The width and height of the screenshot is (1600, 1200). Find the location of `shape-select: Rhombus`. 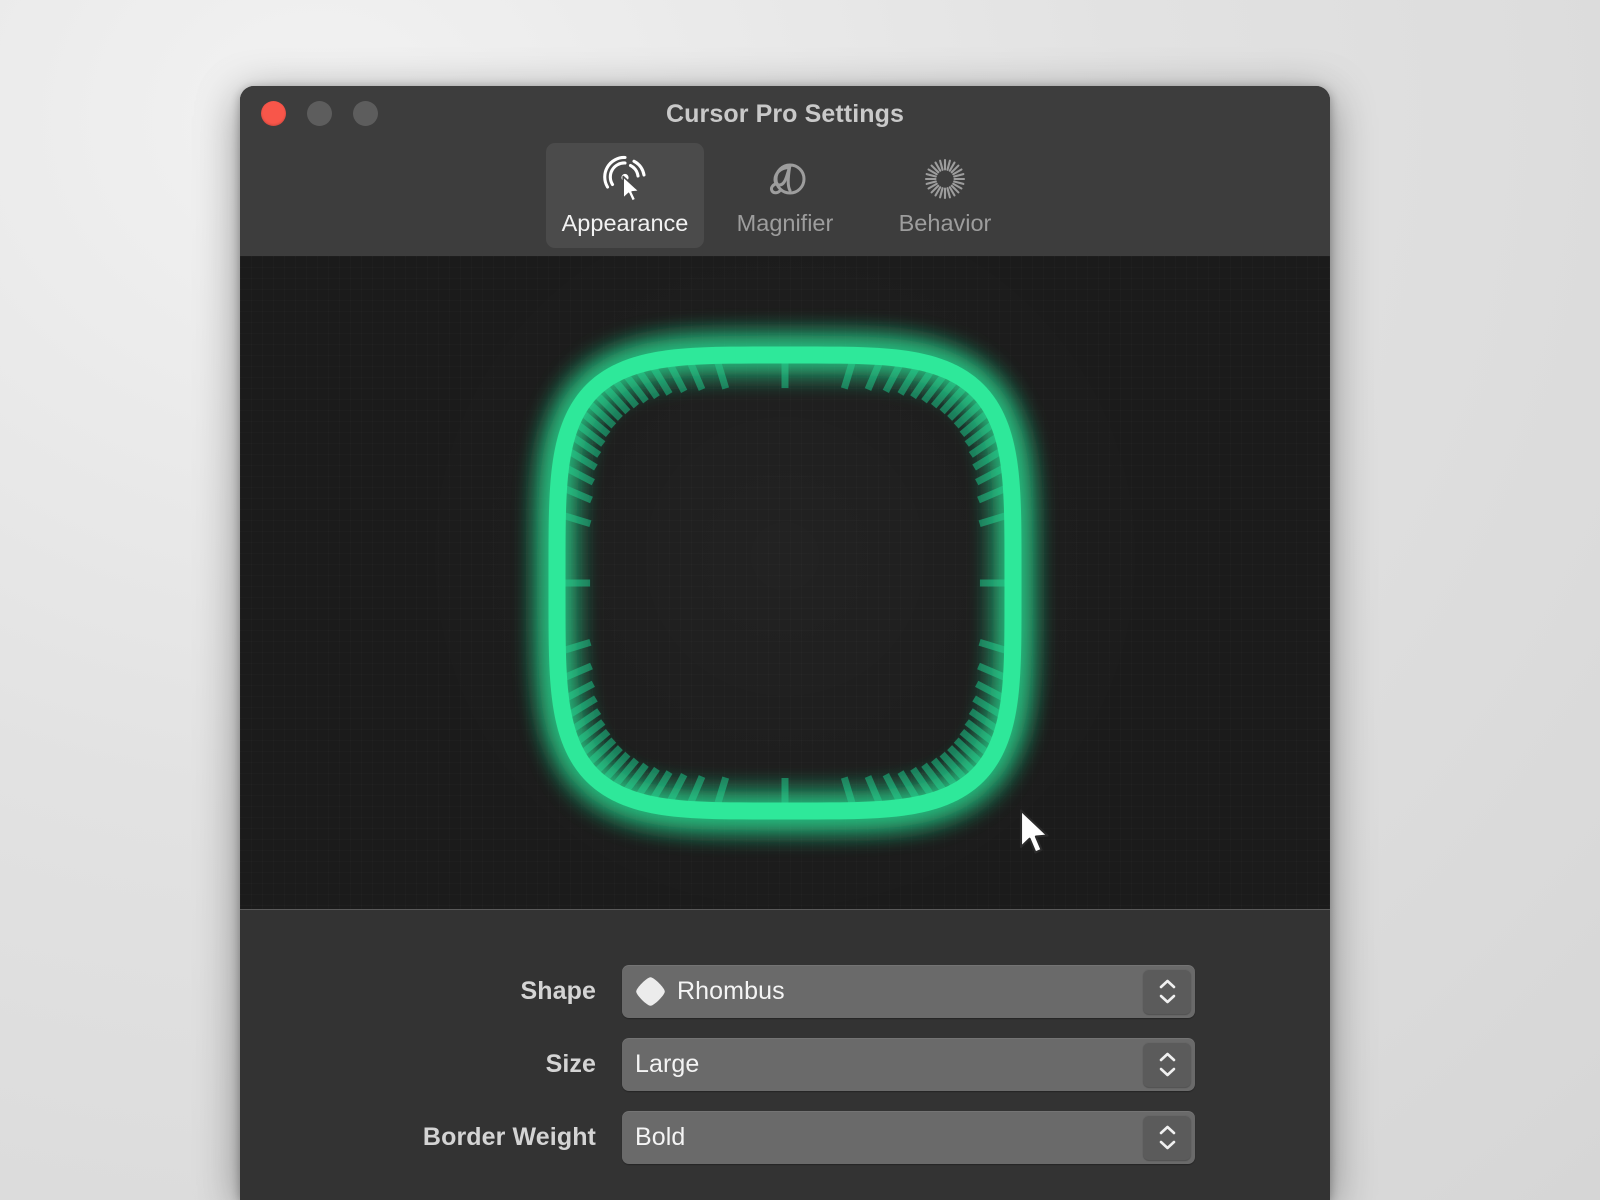

shape-select: Rhombus is located at coordinates (908, 991).